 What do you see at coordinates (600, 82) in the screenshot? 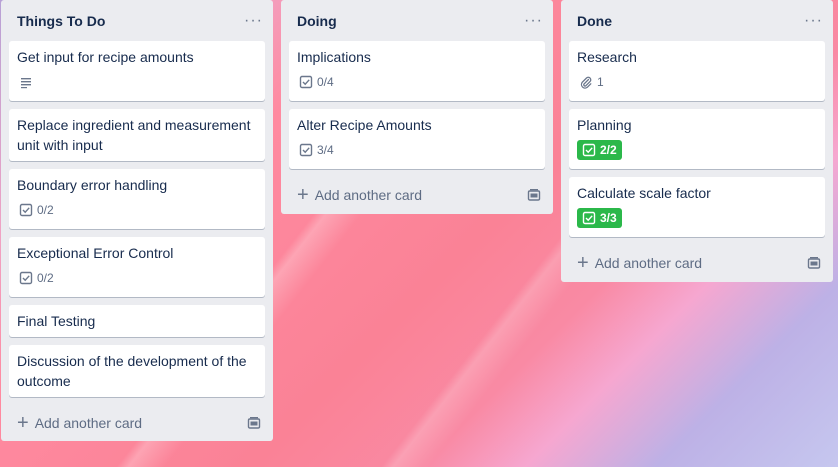
I see `attachment-count: 1` at bounding box center [600, 82].